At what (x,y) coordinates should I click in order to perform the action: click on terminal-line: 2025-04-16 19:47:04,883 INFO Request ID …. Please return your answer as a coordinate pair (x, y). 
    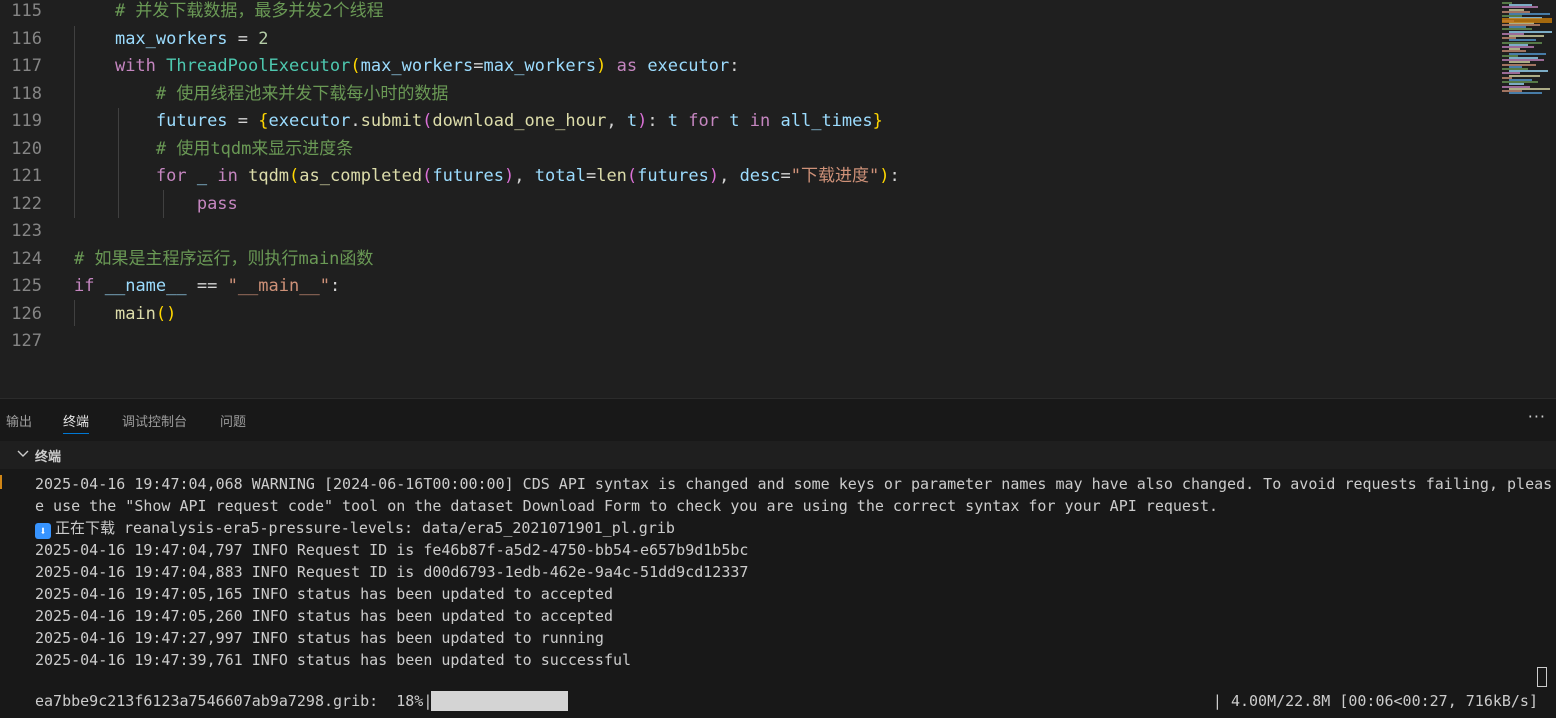
    Looking at the image, I should click on (392, 572).